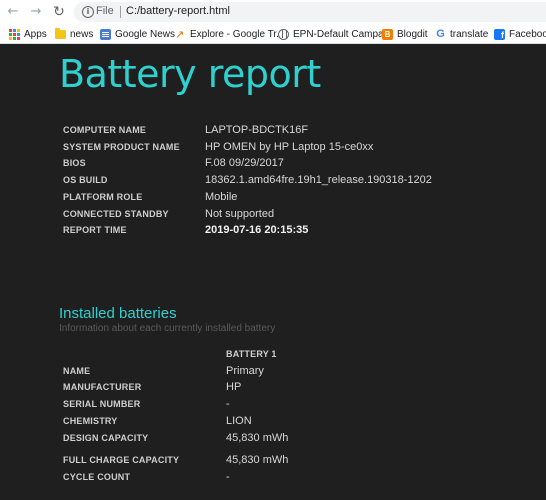 The width and height of the screenshot is (546, 500). I want to click on info-icon: i, so click(88, 12).